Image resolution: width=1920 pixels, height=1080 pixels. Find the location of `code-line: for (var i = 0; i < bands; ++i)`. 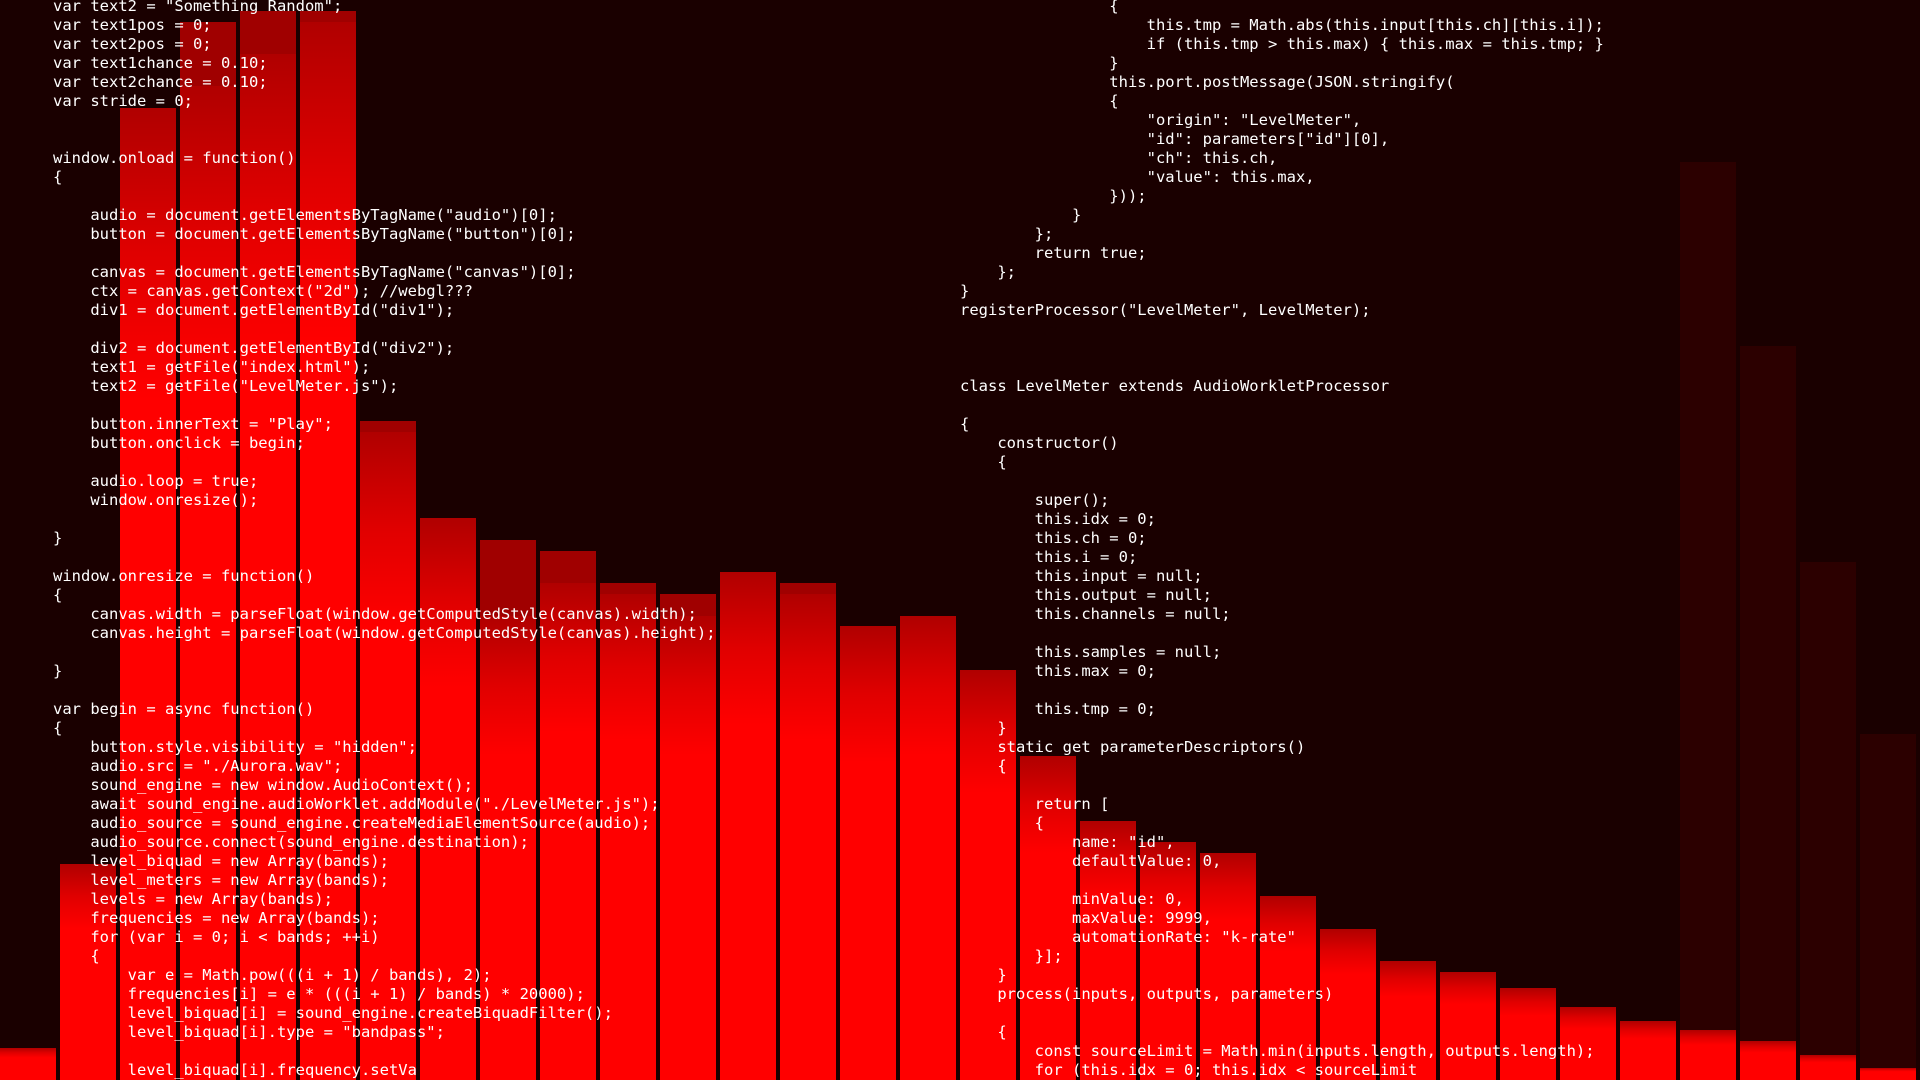

code-line: for (var i = 0; i < bands; ++i) is located at coordinates (216, 937).